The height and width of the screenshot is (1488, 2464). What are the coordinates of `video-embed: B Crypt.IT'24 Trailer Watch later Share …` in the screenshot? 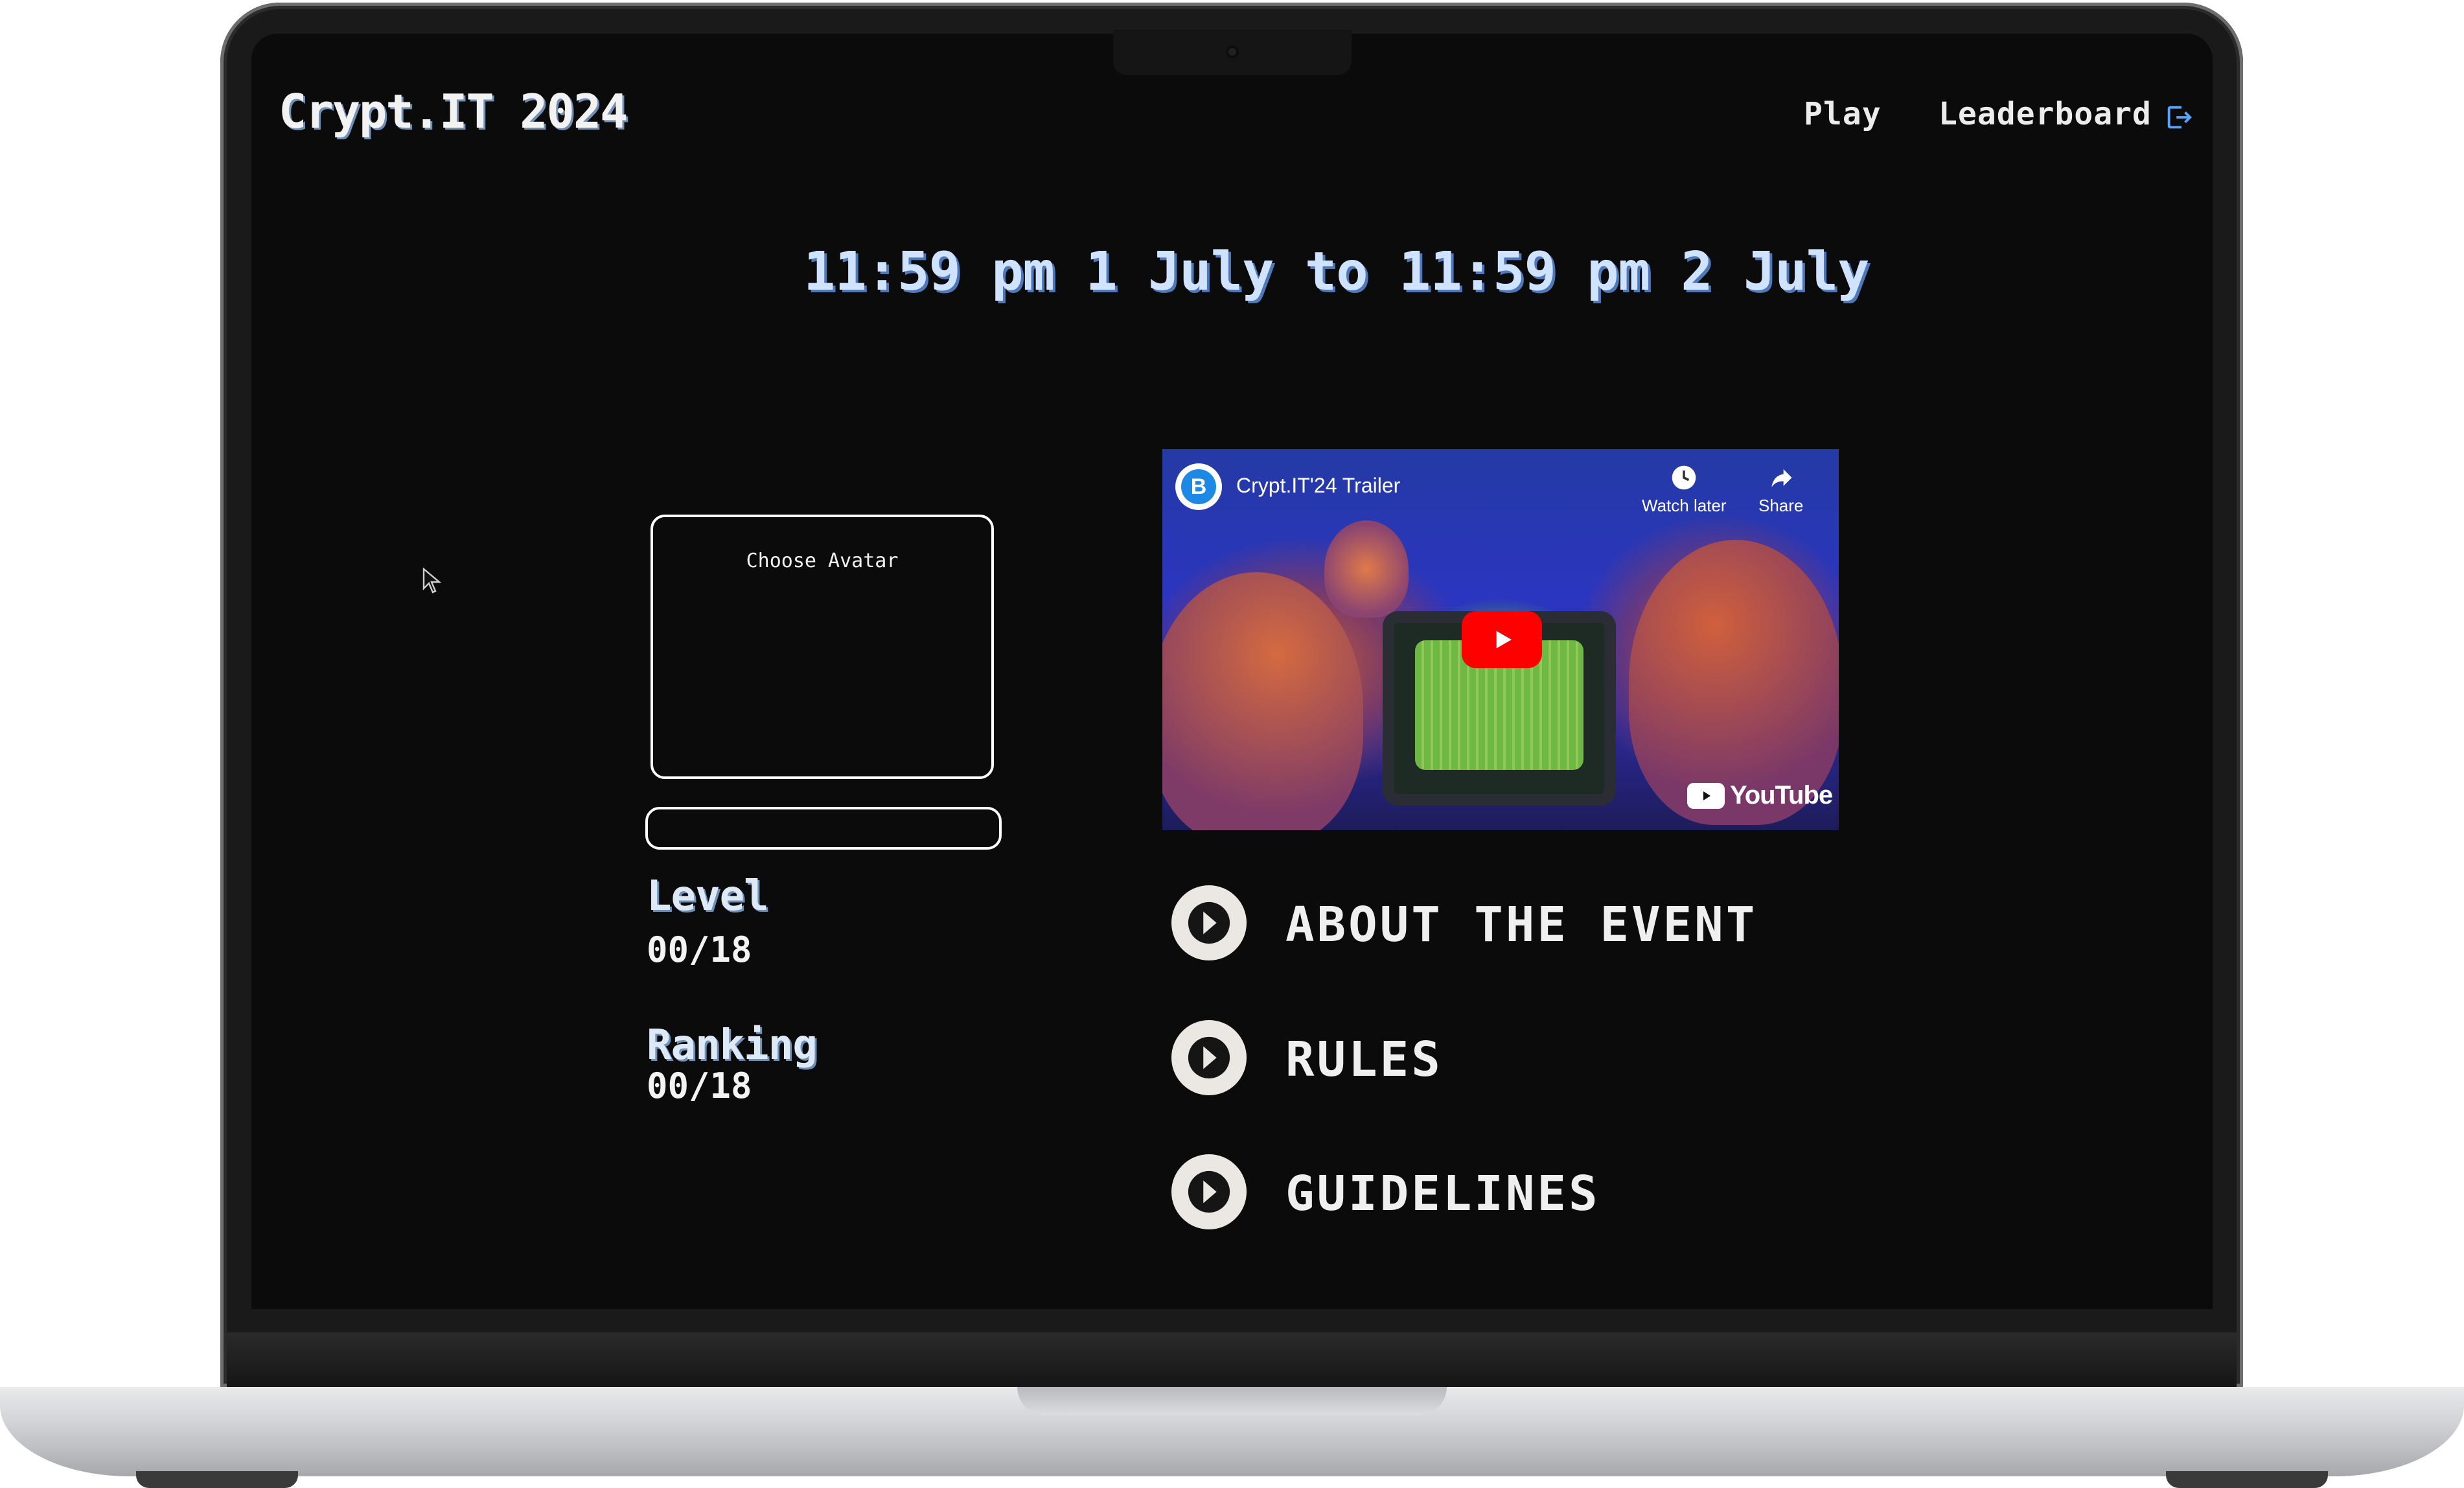 It's located at (1500, 639).